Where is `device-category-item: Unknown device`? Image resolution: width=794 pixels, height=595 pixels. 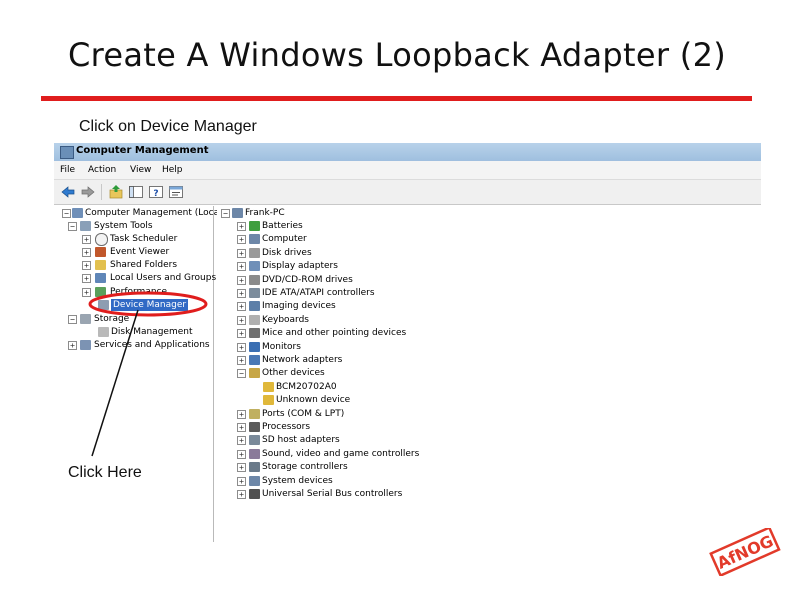
device-category-item: Unknown device is located at coordinates (381, 400).